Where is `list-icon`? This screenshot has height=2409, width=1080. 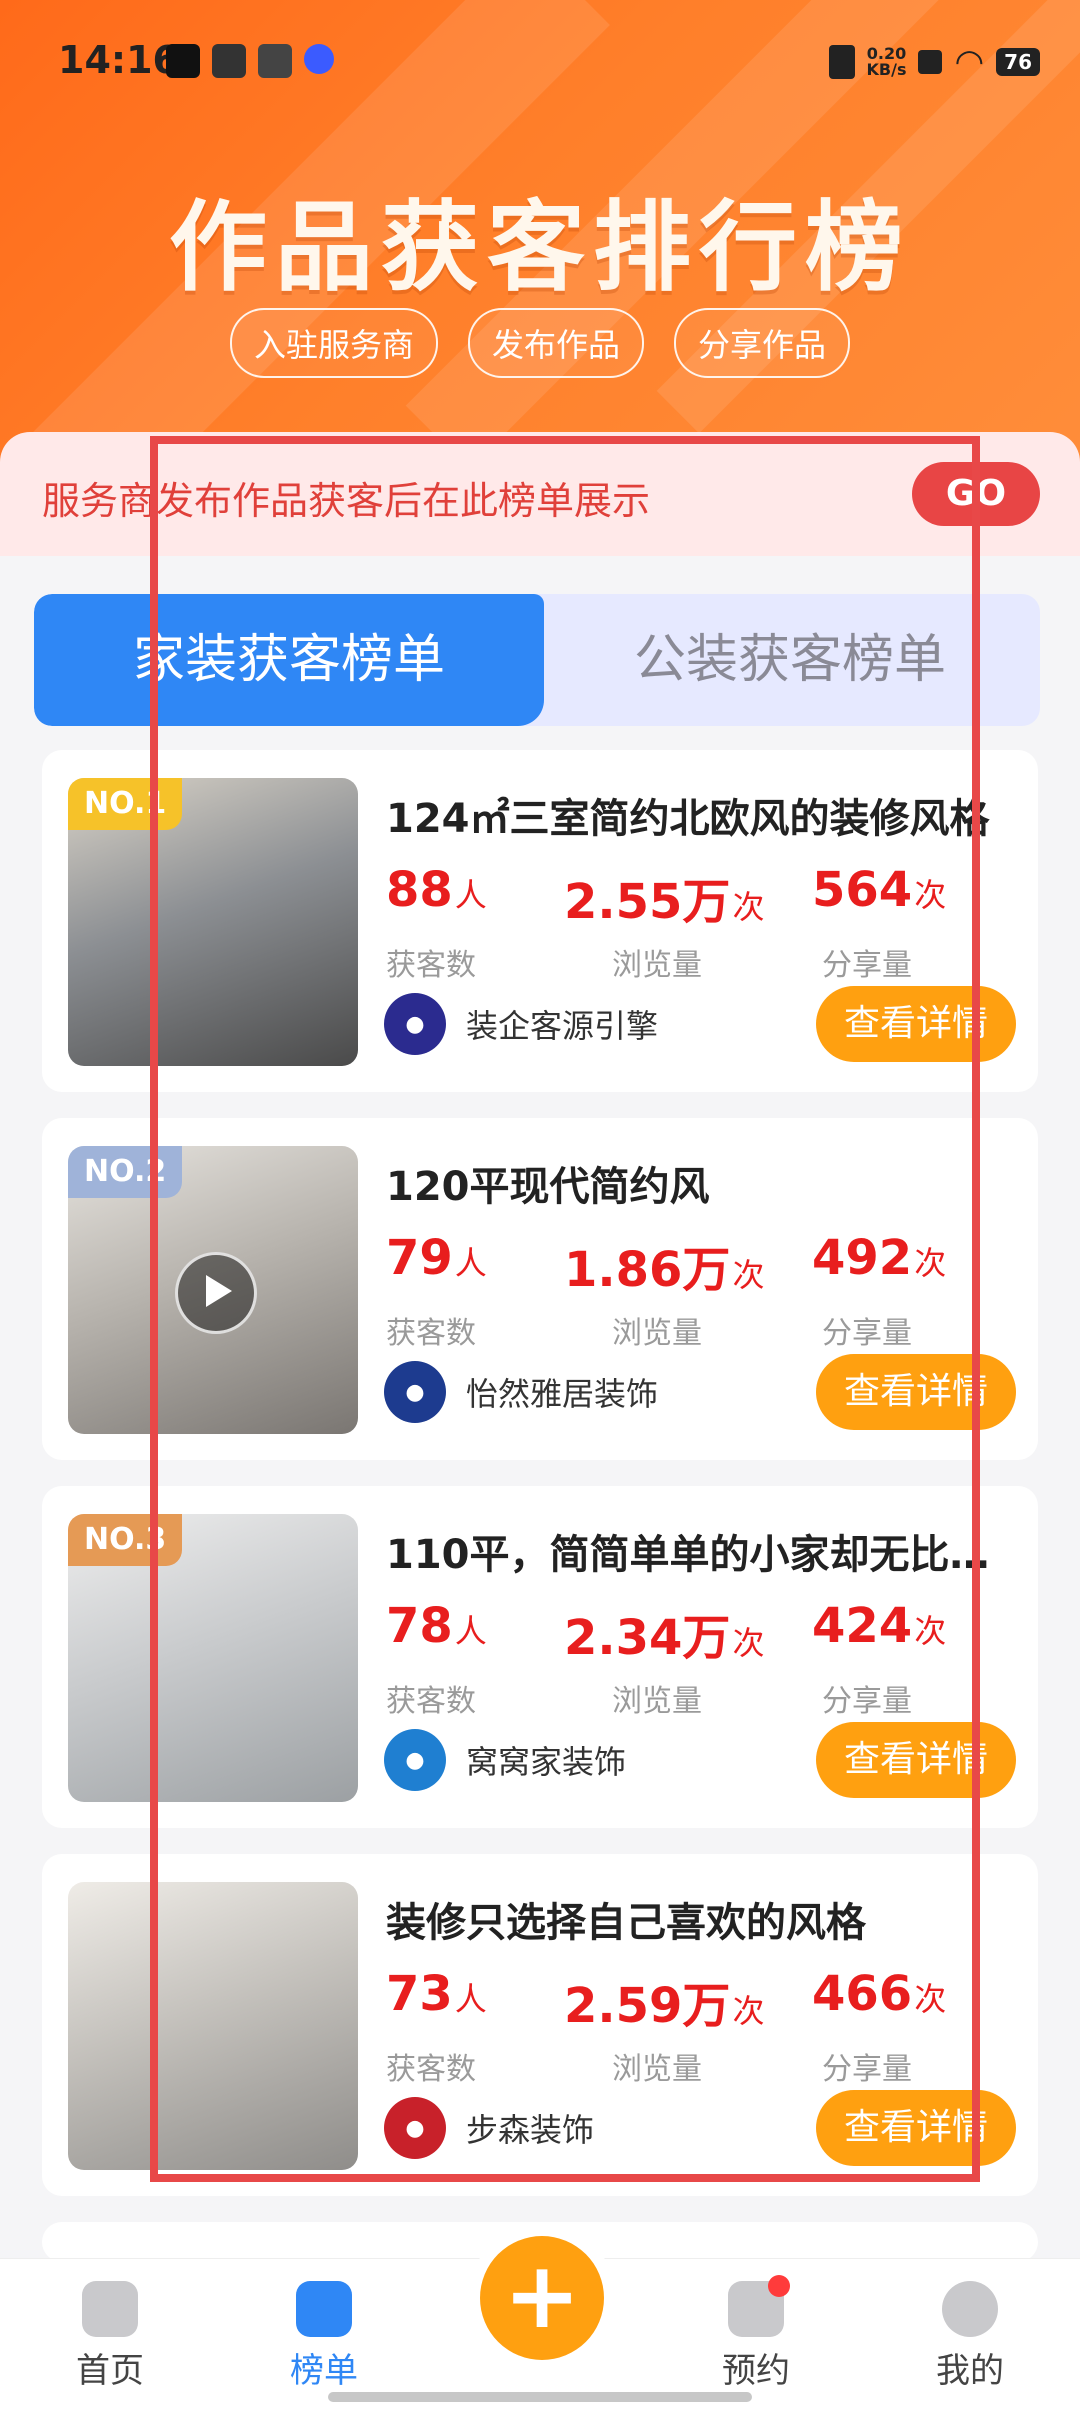
list-icon is located at coordinates (324, 2309).